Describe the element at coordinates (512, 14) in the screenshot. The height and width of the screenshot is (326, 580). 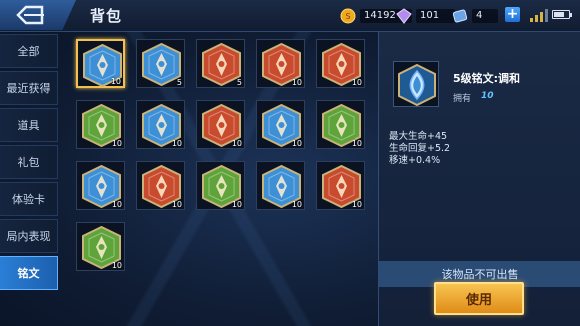
I see `add-currency-button: +` at that location.